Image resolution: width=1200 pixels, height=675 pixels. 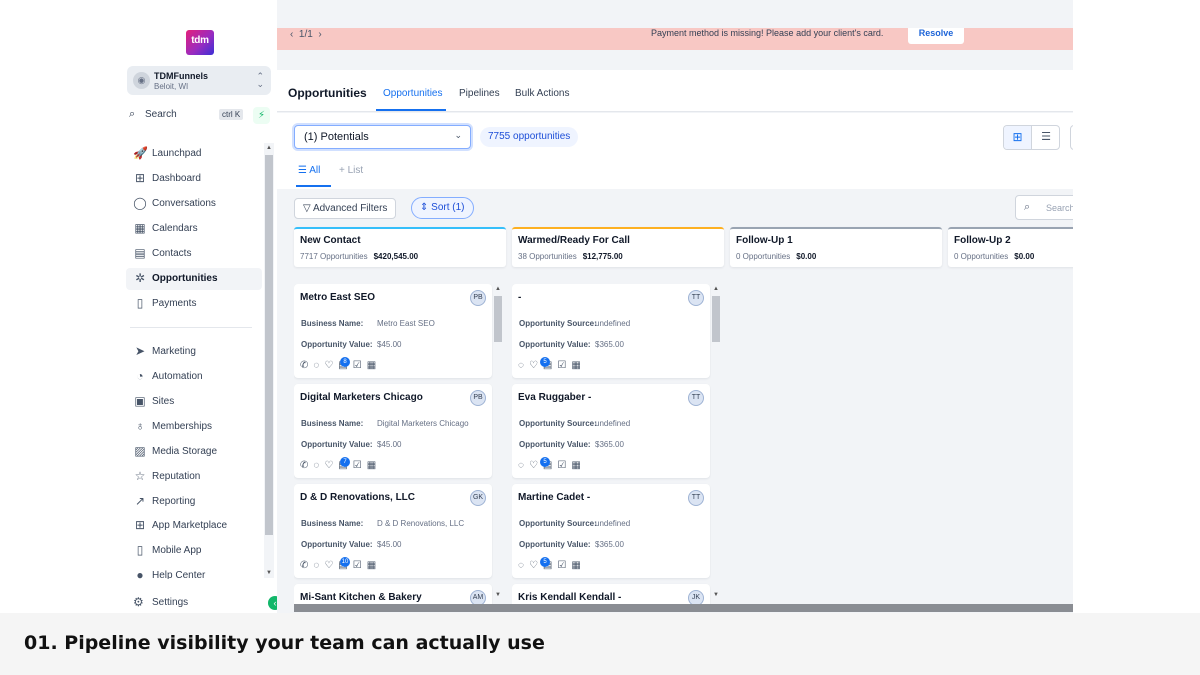 I want to click on tab-bulk-actions: Bulk Actions, so click(x=542, y=93).